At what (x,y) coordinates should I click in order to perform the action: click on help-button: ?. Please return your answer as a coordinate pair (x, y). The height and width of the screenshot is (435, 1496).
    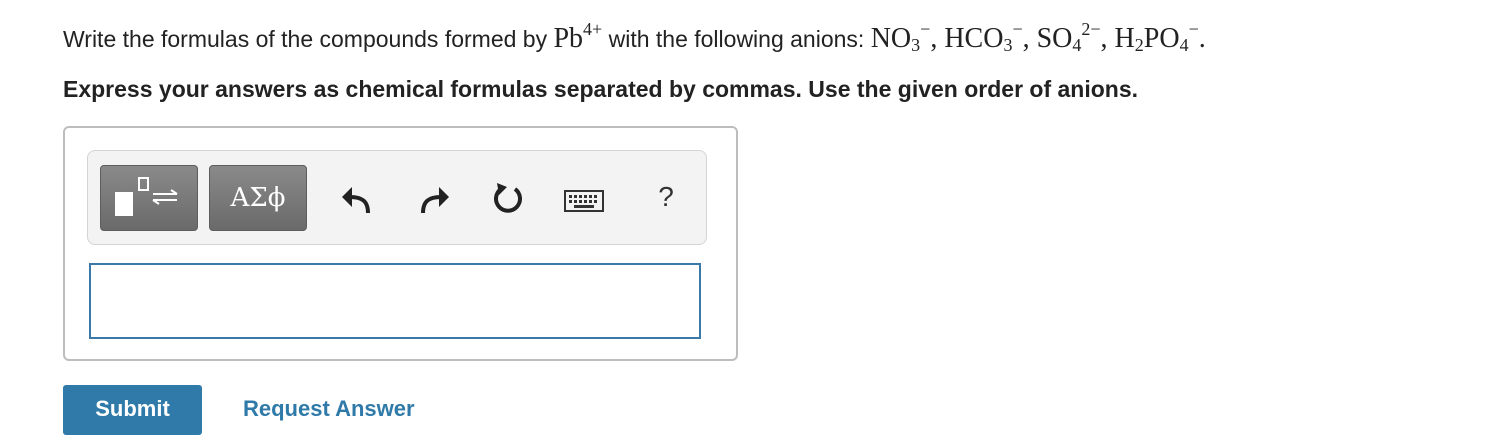
    Looking at the image, I should click on (666, 199).